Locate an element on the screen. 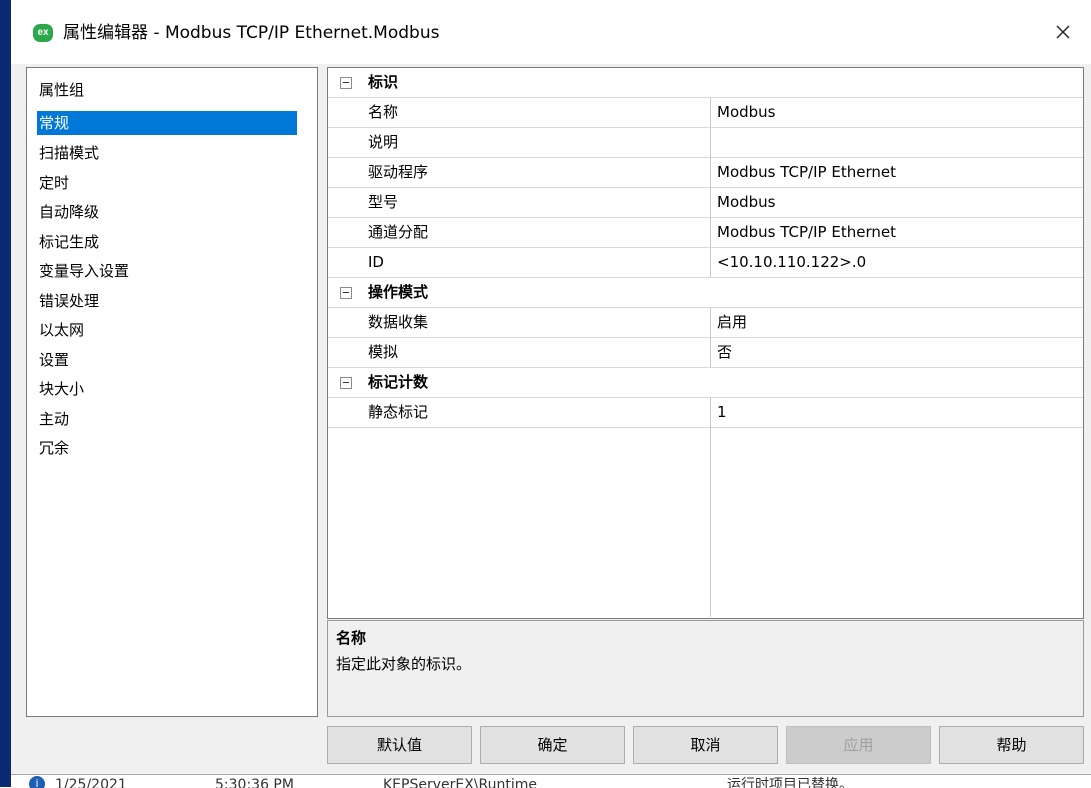 The height and width of the screenshot is (788, 1091). property-value: 否 is located at coordinates (725, 352).